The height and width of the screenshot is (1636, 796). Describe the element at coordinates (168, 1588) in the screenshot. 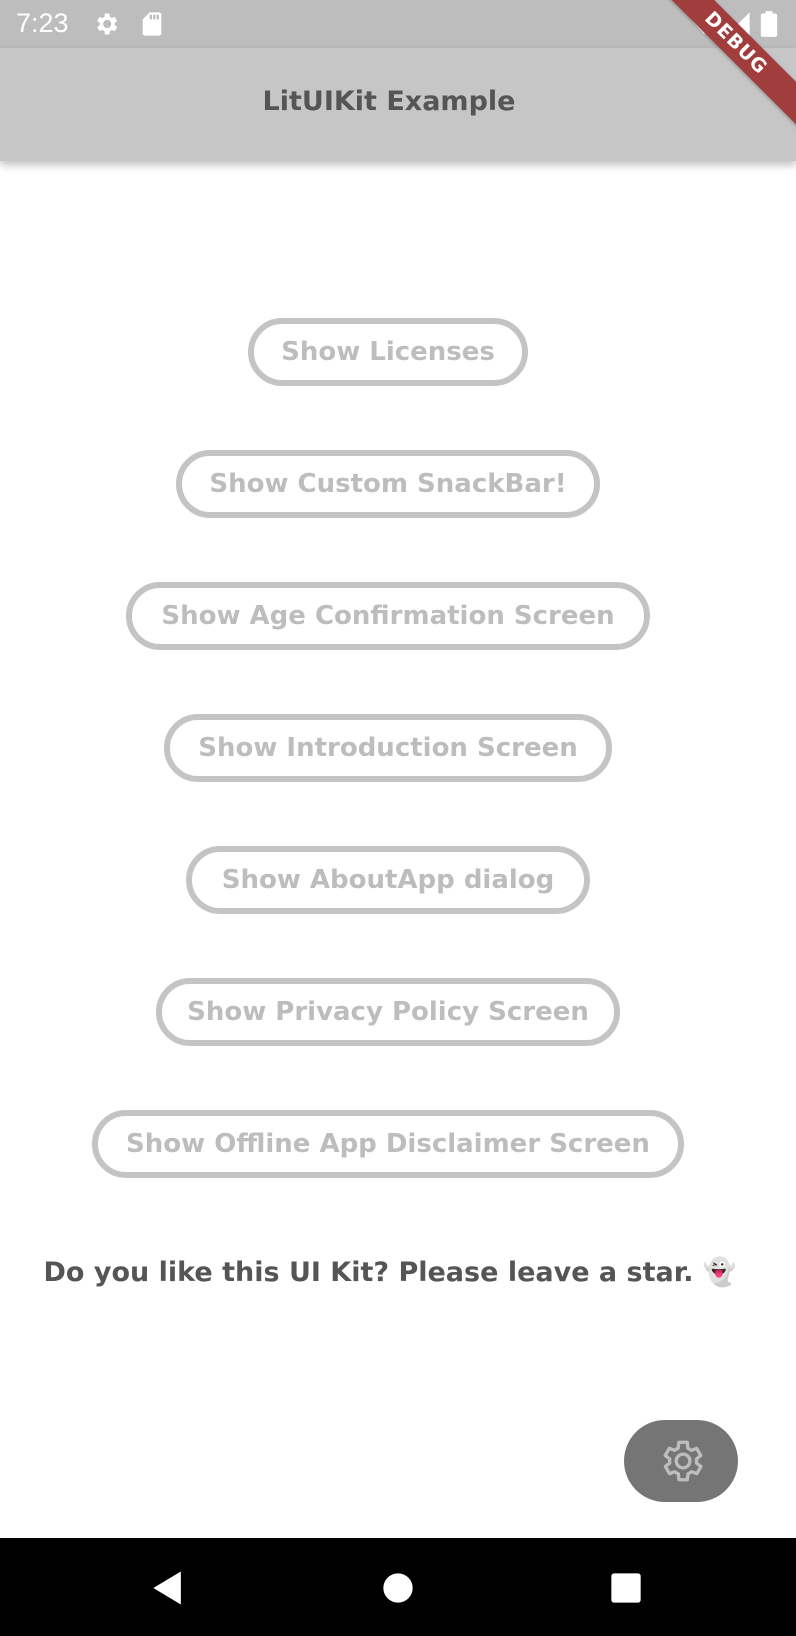

I see `back-icon` at that location.